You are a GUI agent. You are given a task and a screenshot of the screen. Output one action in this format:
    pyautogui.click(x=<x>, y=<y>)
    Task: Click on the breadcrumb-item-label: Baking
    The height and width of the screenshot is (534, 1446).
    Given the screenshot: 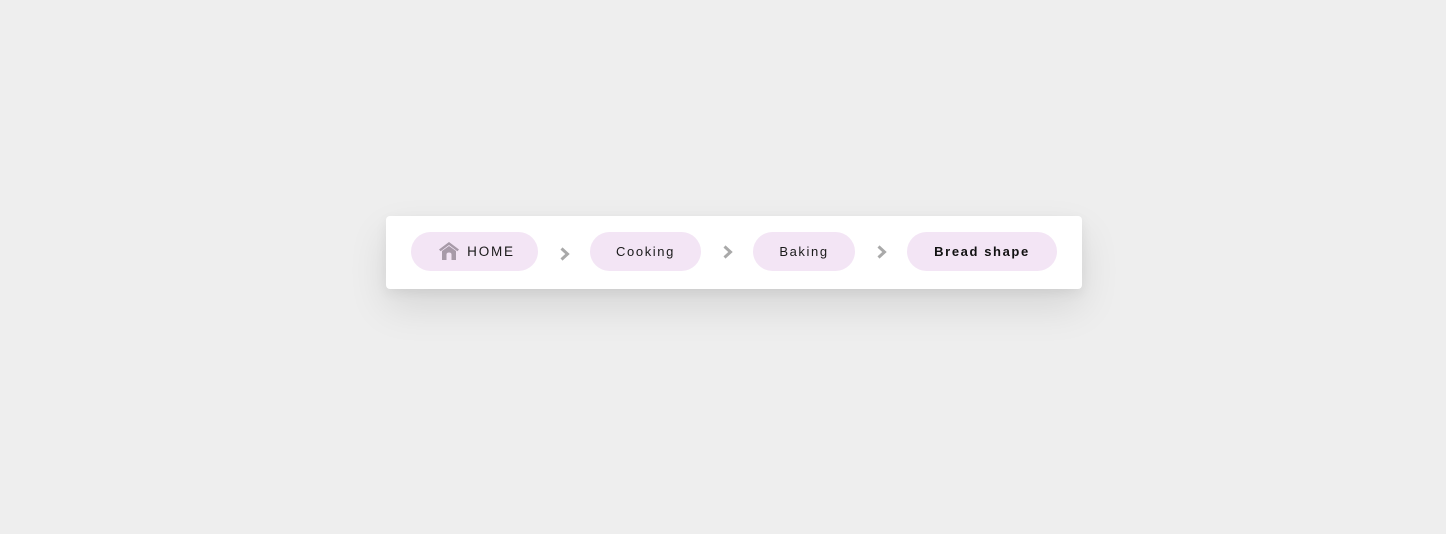 What is the action you would take?
    pyautogui.click(x=804, y=251)
    